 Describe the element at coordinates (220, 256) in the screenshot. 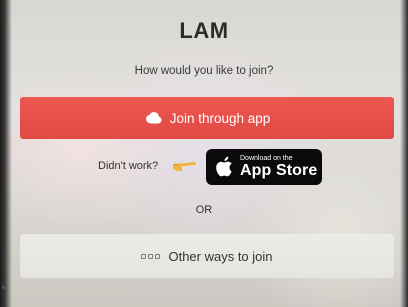

I see `other-ways-label: Other ways to join` at that location.